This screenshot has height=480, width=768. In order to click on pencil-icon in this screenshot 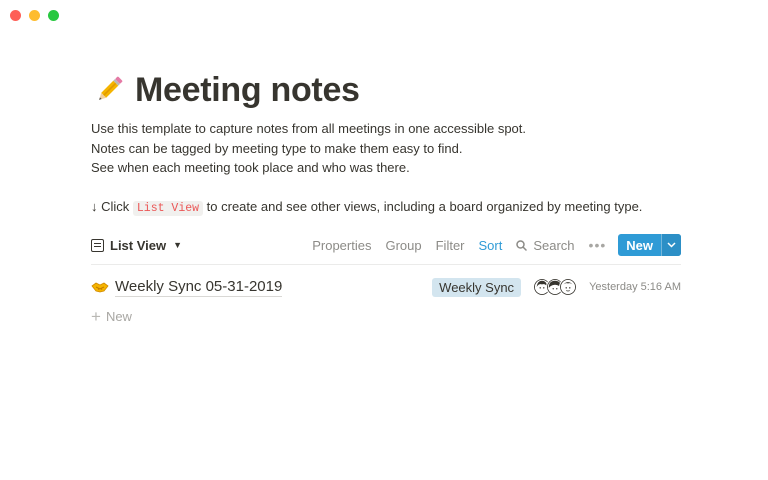, I will do `click(109, 90)`.